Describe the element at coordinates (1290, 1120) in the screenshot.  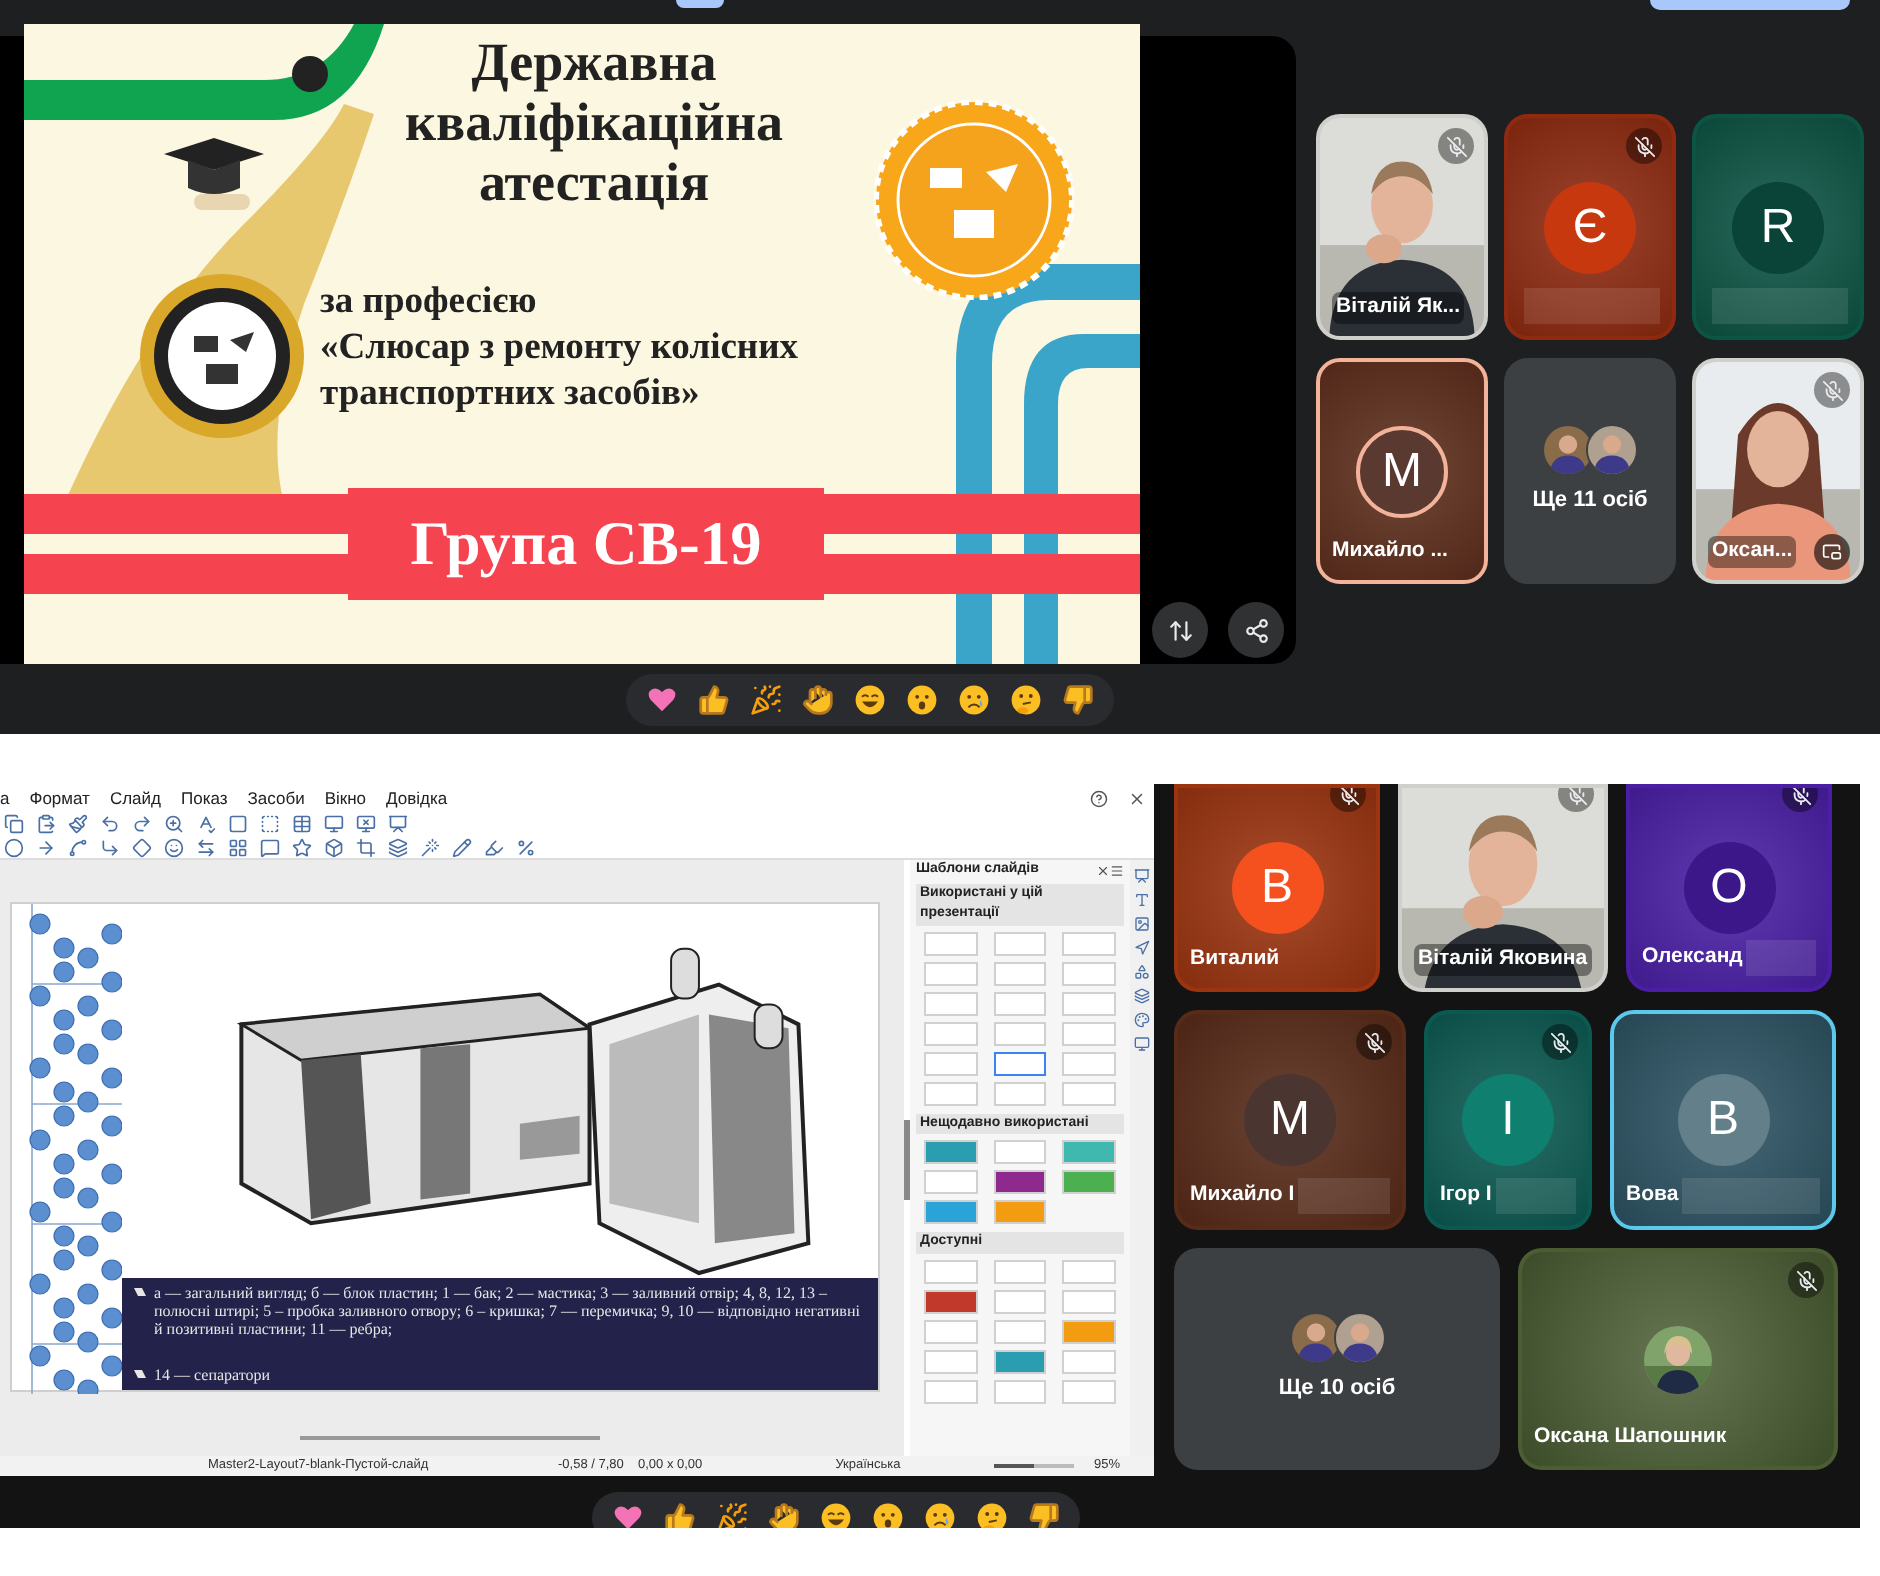
I see `participant-tile: М Михайло І` at that location.